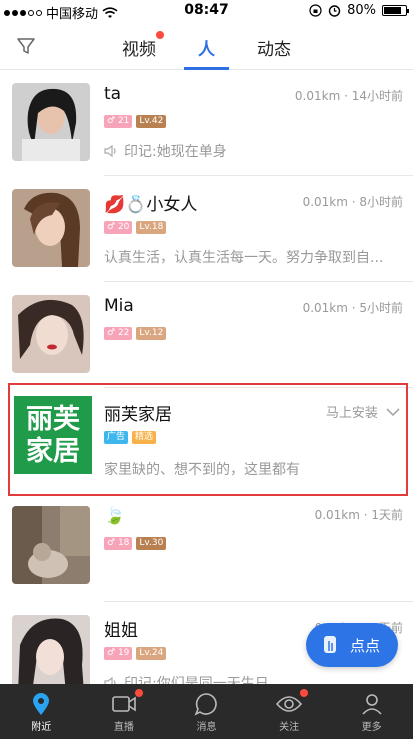 Image resolution: width=413 pixels, height=739 pixels. Describe the element at coordinates (151, 653) in the screenshot. I see `level-badge: Lv.24` at that location.